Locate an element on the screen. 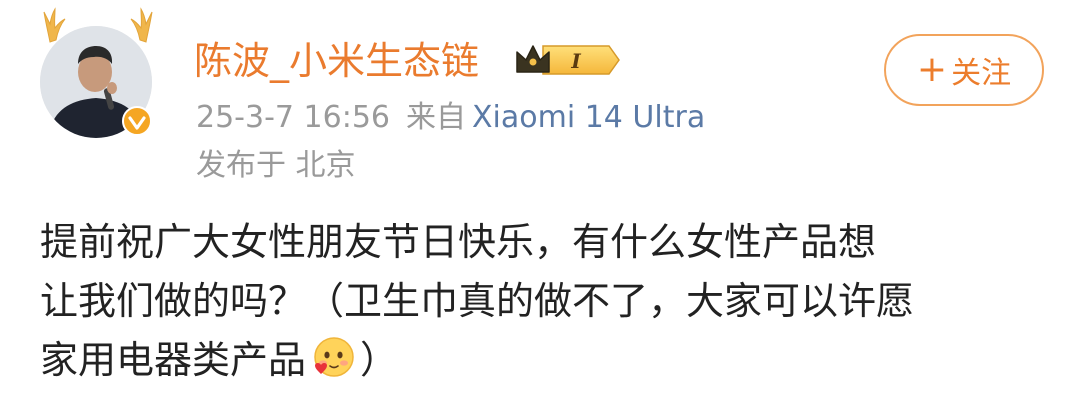  username: 陈波_小米生态链 is located at coordinates (336, 61).